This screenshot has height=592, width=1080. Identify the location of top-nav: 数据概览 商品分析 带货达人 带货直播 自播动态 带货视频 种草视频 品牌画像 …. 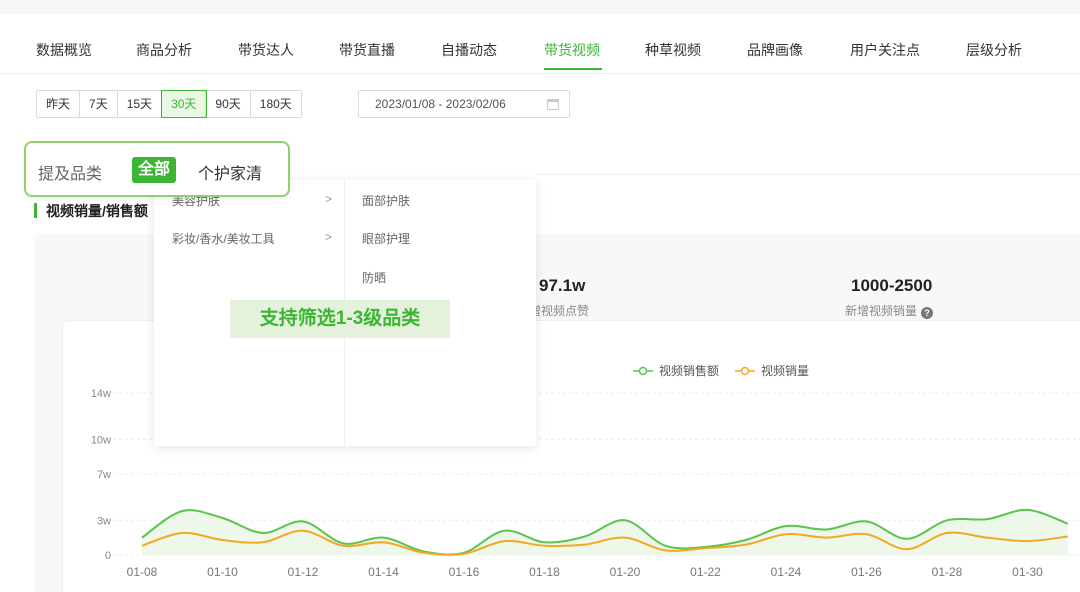
(540, 44).